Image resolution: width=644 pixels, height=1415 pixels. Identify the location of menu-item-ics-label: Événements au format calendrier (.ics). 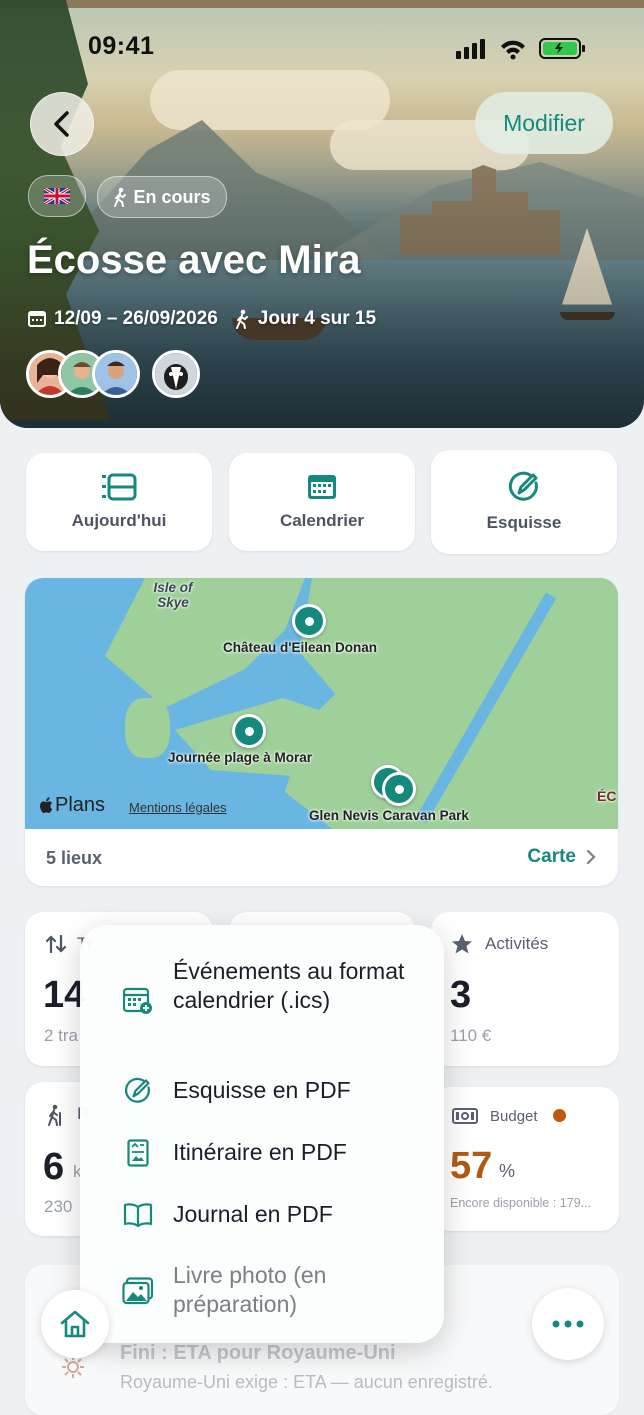
(289, 985).